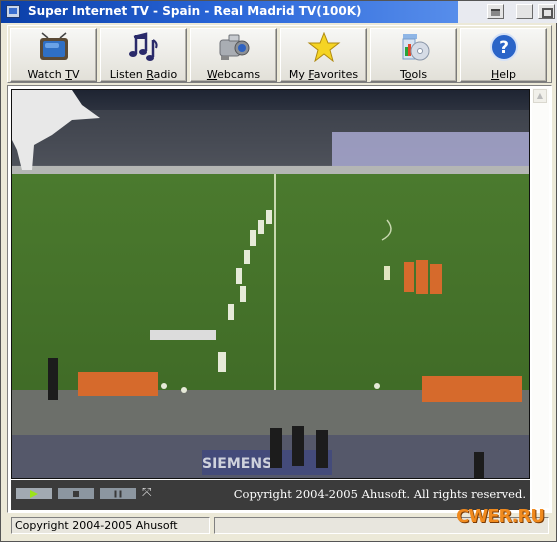 The height and width of the screenshot is (542, 557). What do you see at coordinates (143, 74) in the screenshot?
I see `listen-radio-label: Listen Radio` at bounding box center [143, 74].